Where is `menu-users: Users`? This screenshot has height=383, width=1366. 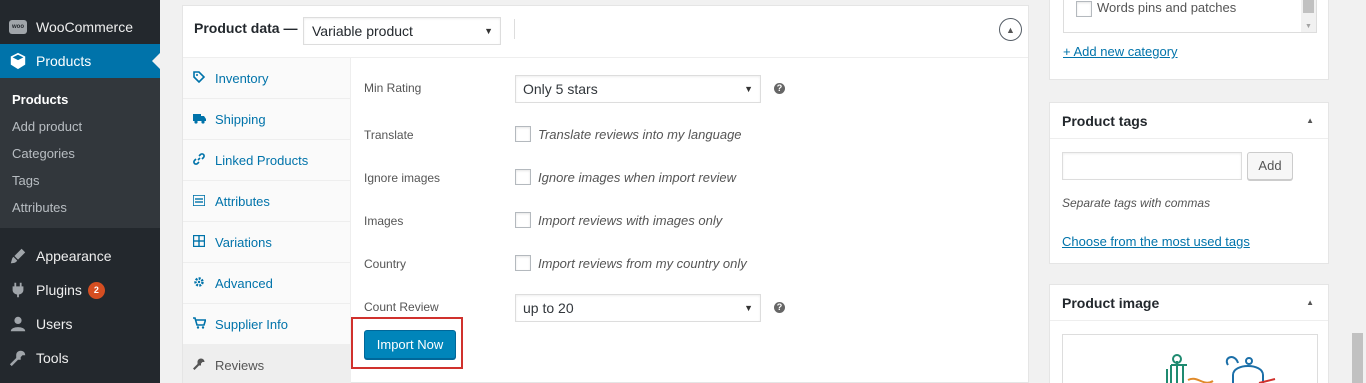
menu-users: Users is located at coordinates (80, 324).